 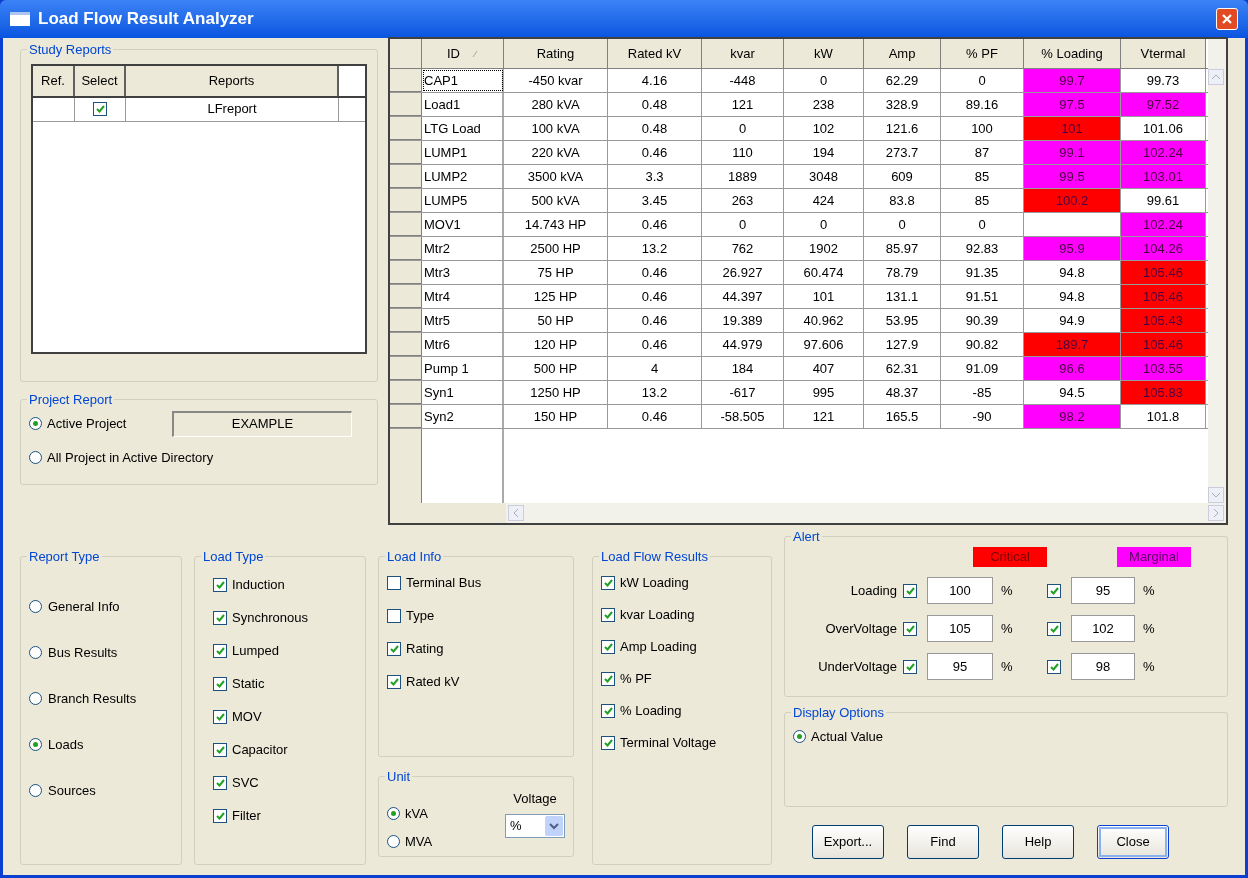 What do you see at coordinates (824, 53) in the screenshot?
I see `column-header: kW` at bounding box center [824, 53].